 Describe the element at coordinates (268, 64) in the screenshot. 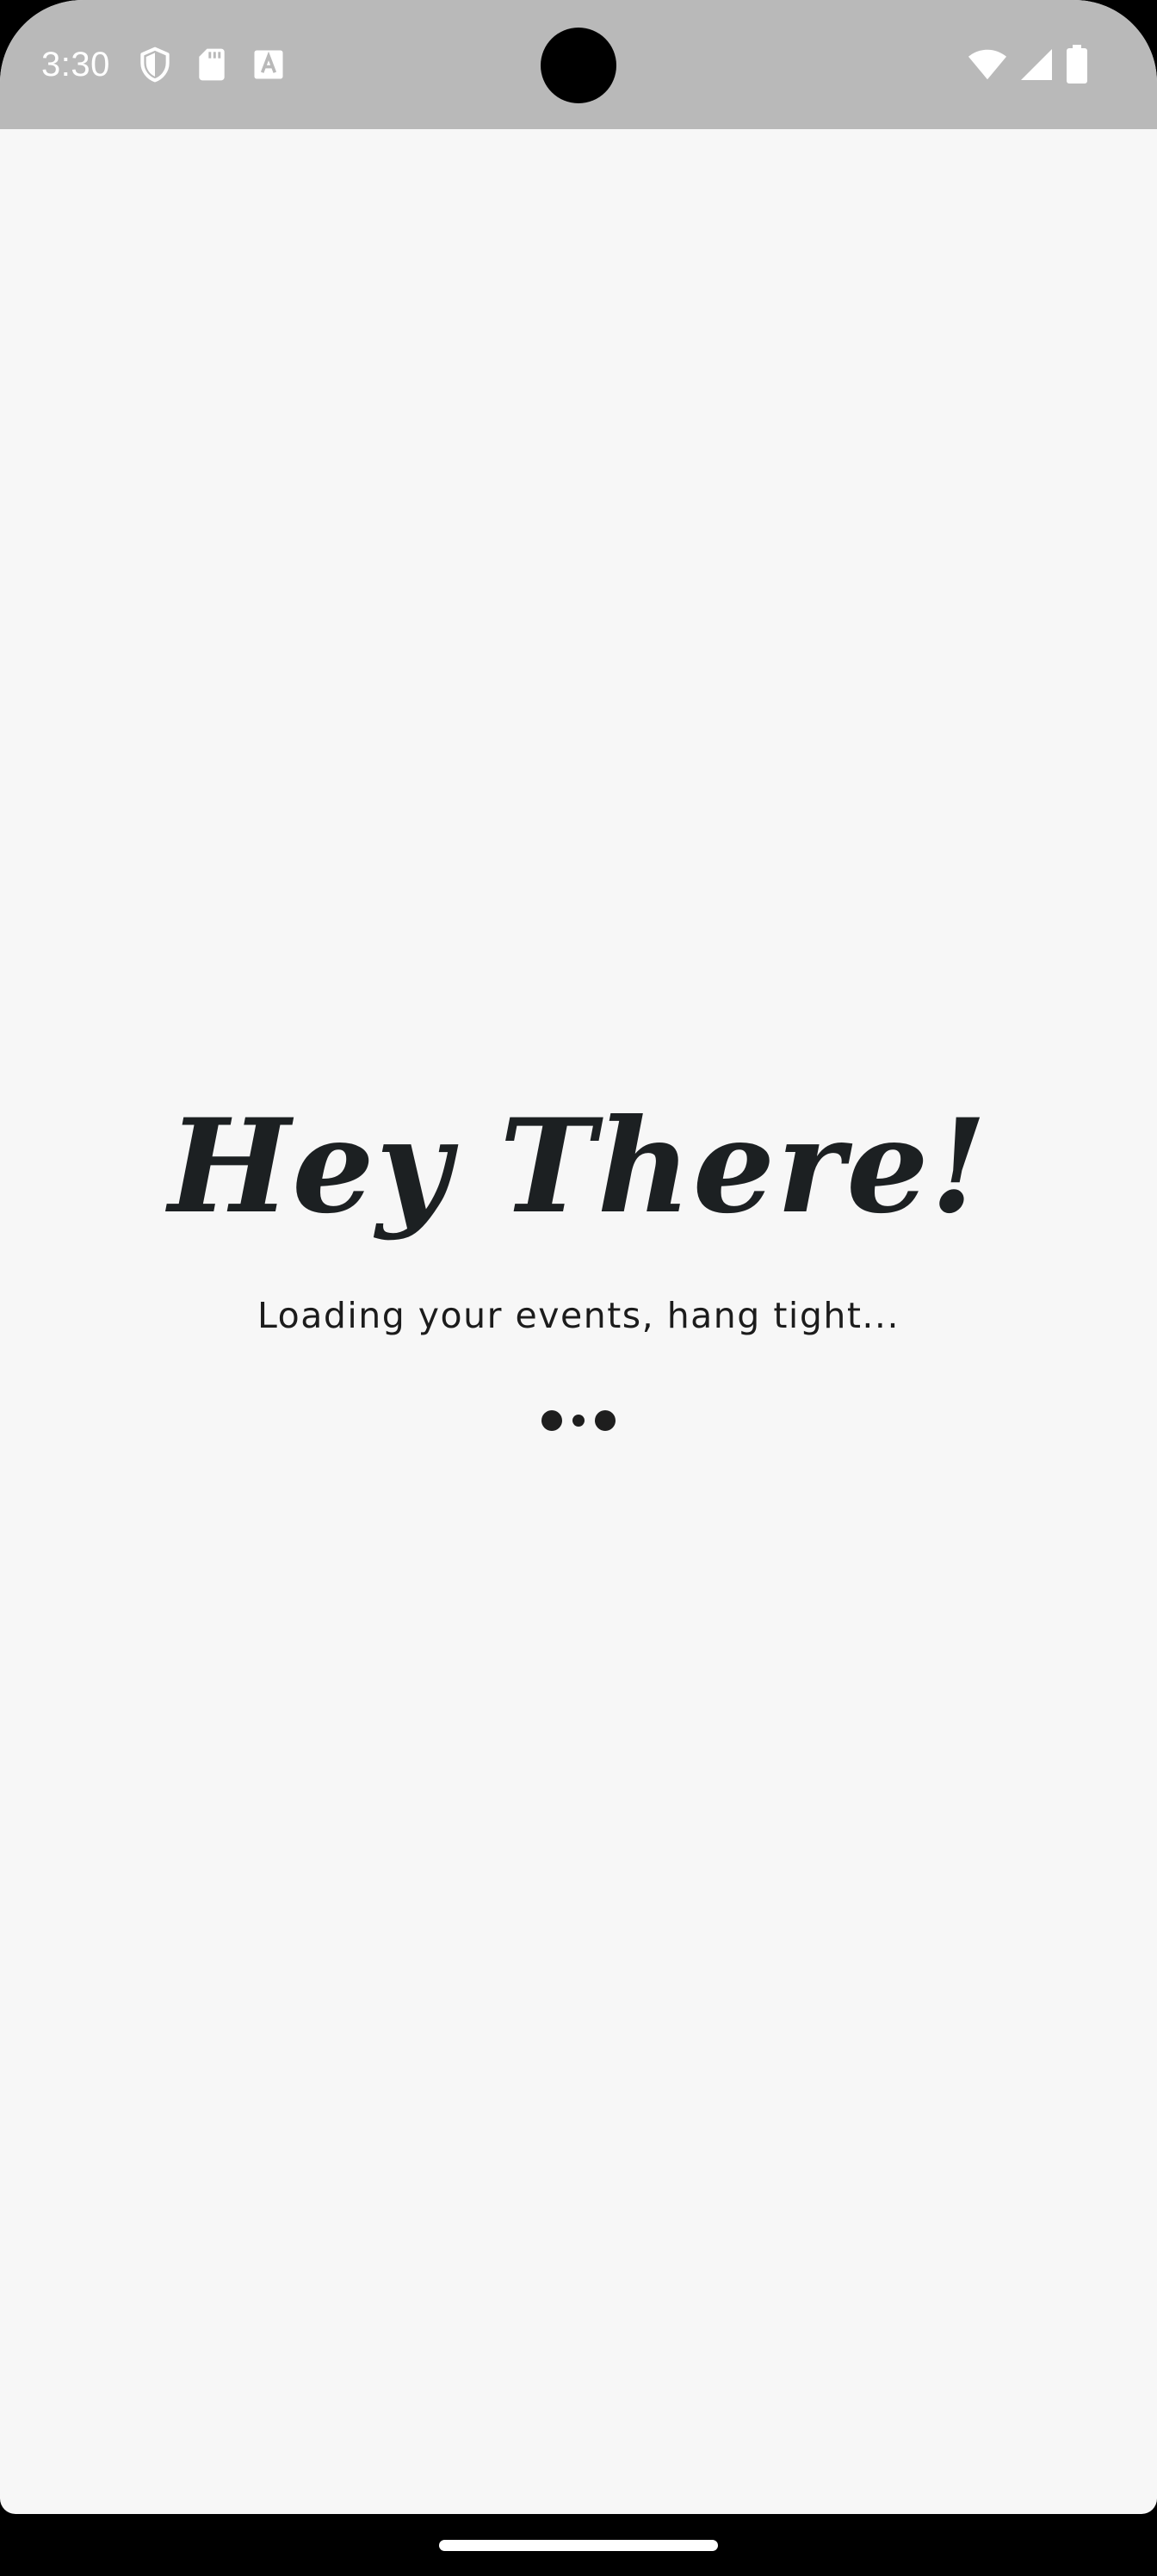

I see `text-a-icon` at that location.